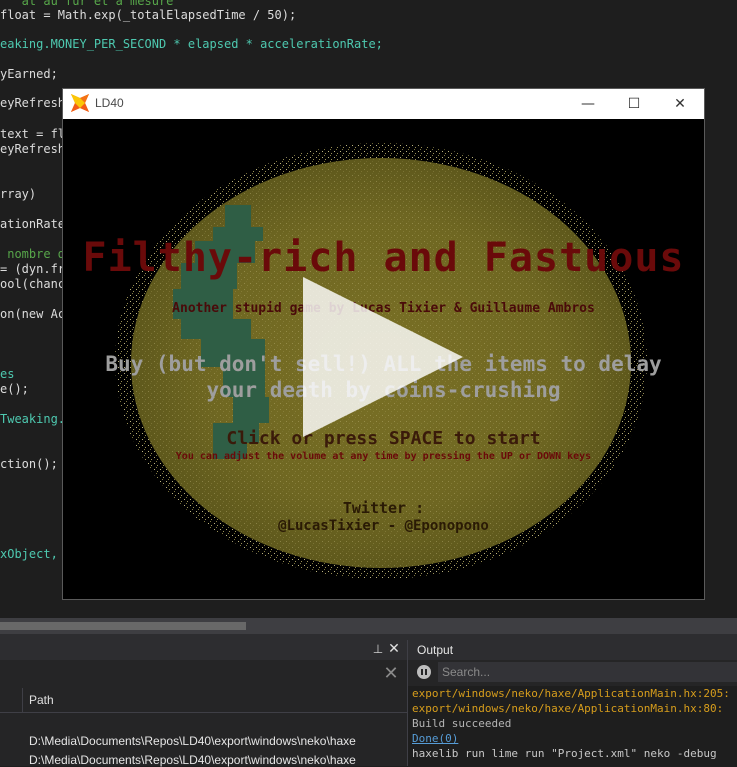 The height and width of the screenshot is (767, 737). I want to click on game-title: Filthy-rich and Fastuous, so click(383, 258).